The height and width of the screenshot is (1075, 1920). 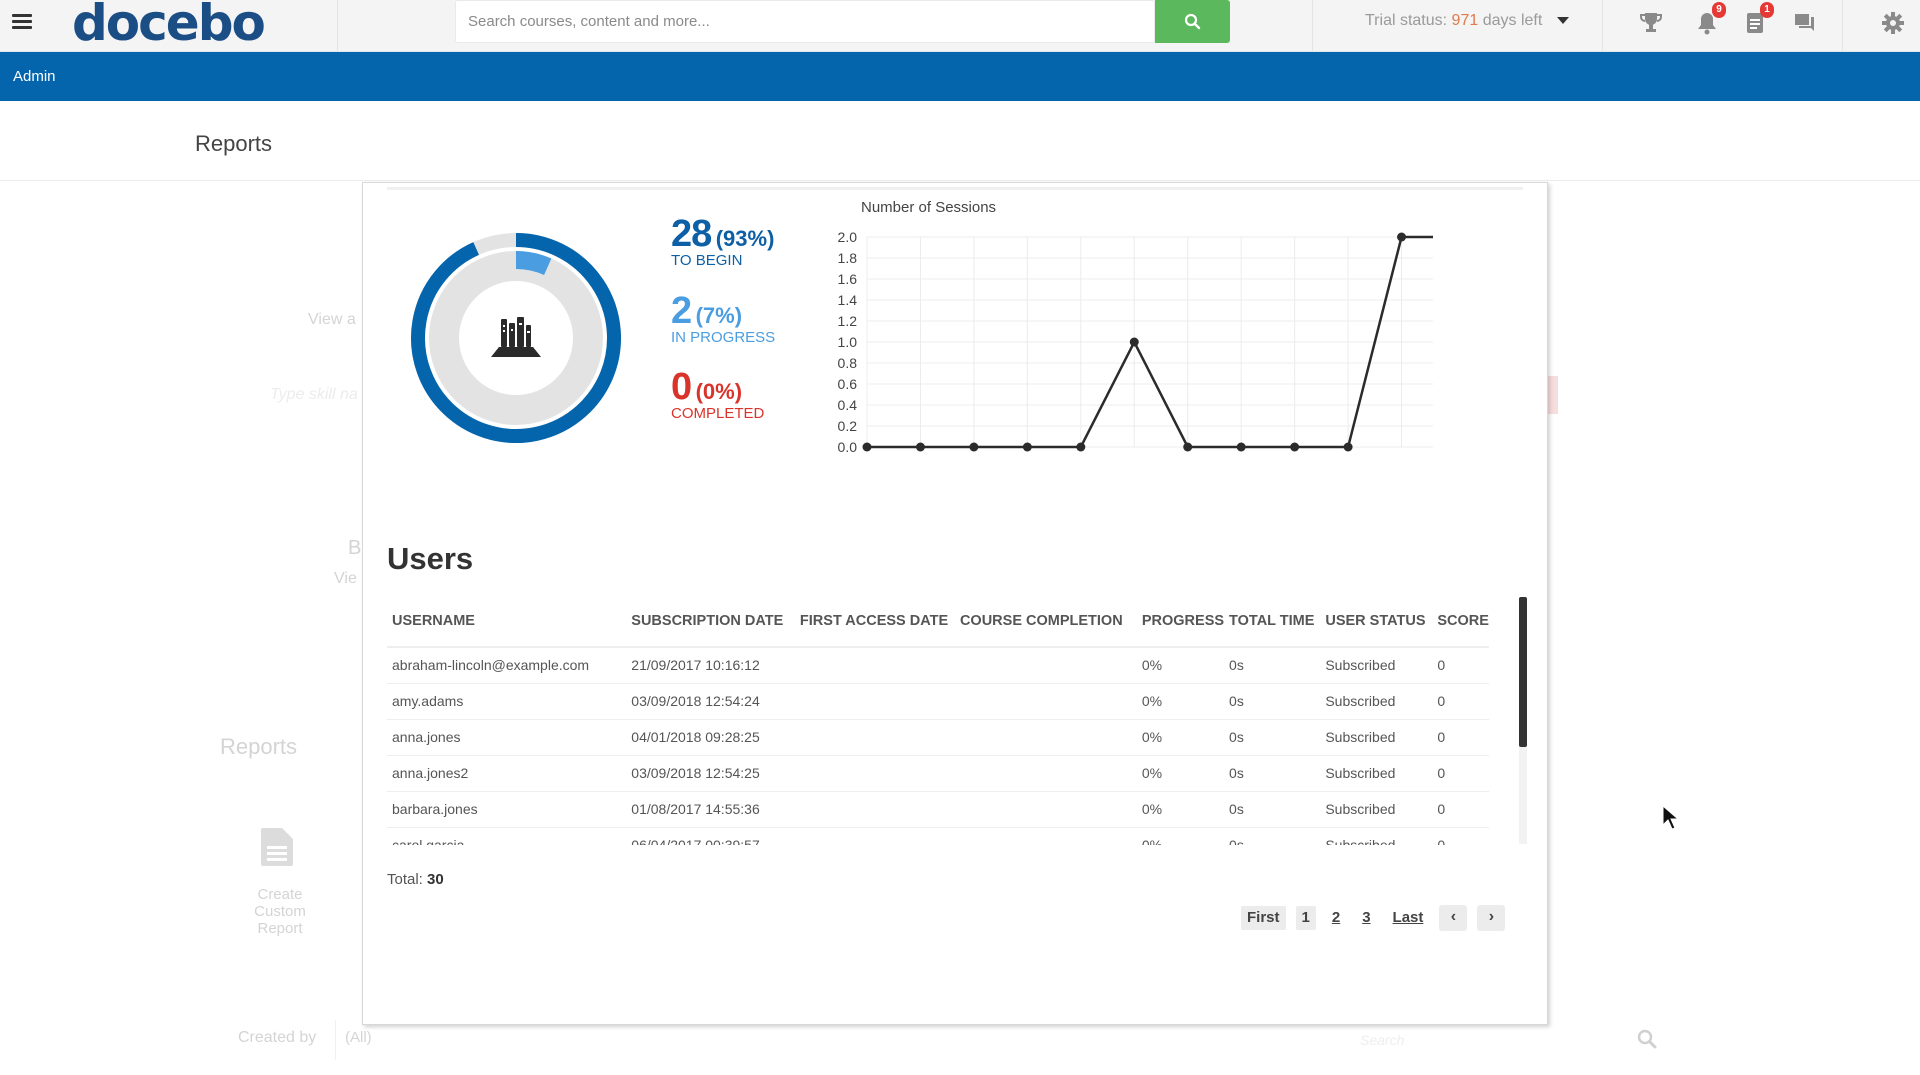 What do you see at coordinates (1366, 918) in the screenshot?
I see `pagination-page-3: 3` at bounding box center [1366, 918].